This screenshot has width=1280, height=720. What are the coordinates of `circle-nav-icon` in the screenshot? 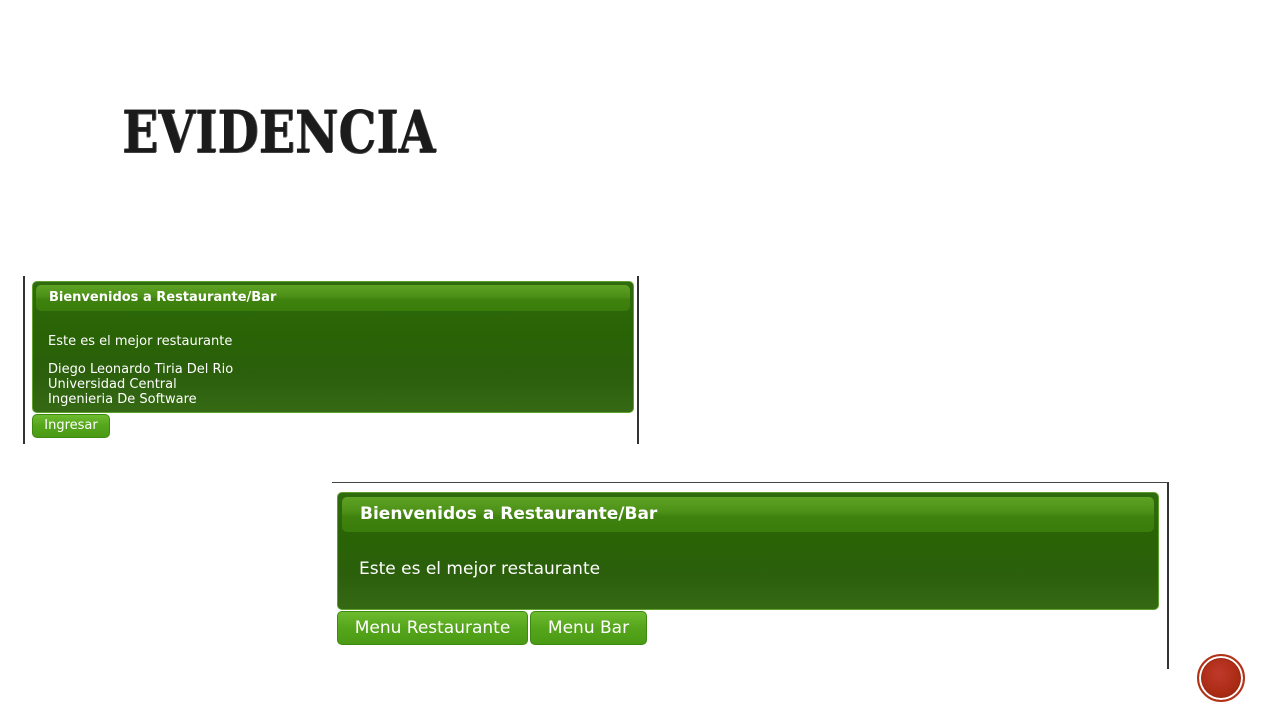 It's located at (1221, 678).